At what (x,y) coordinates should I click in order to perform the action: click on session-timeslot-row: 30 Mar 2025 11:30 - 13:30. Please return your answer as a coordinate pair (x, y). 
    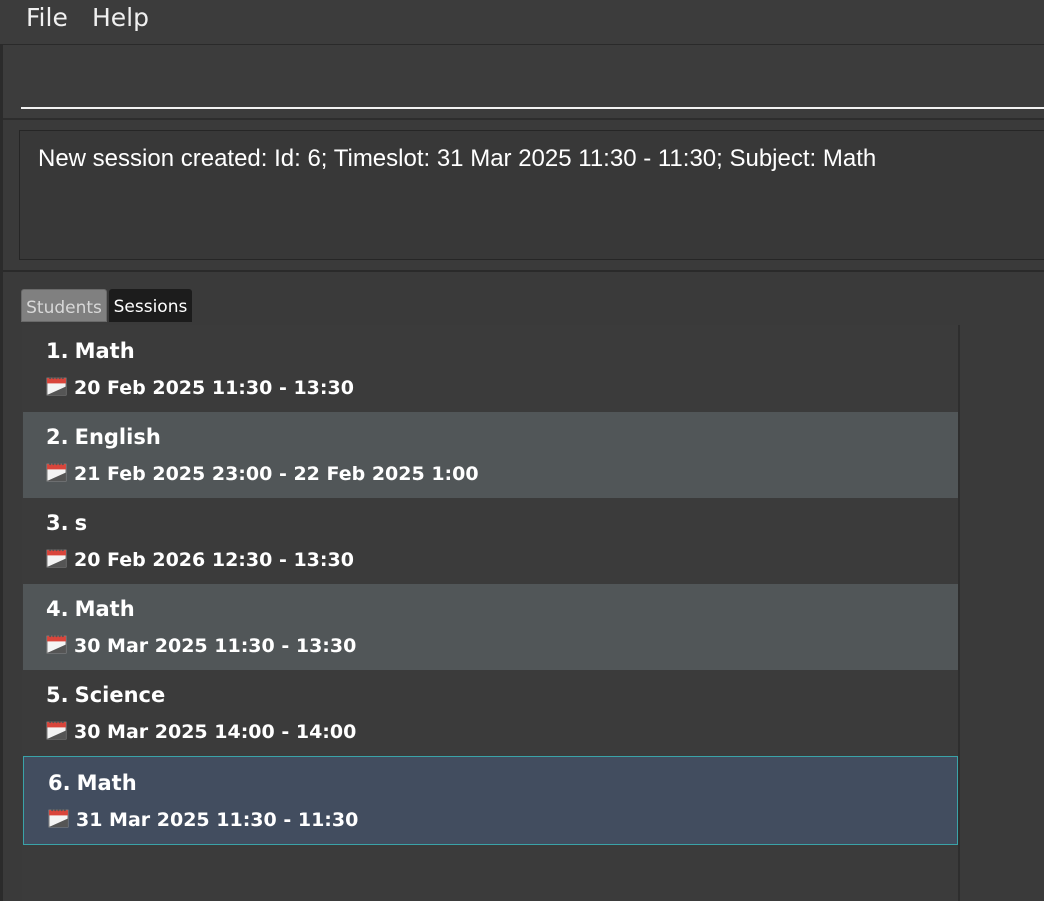
    Looking at the image, I should click on (201, 645).